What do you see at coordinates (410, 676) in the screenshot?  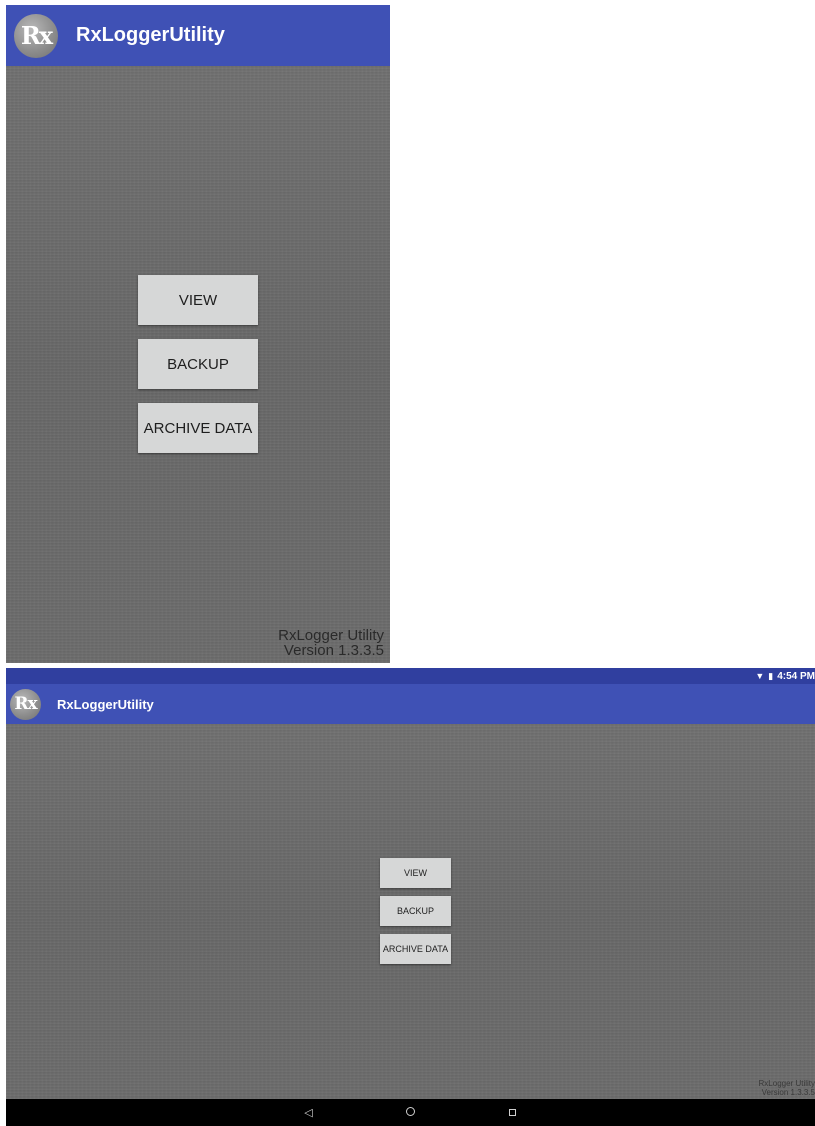 I see `status-bar: ▼ ▮ 4:54 PM` at bounding box center [410, 676].